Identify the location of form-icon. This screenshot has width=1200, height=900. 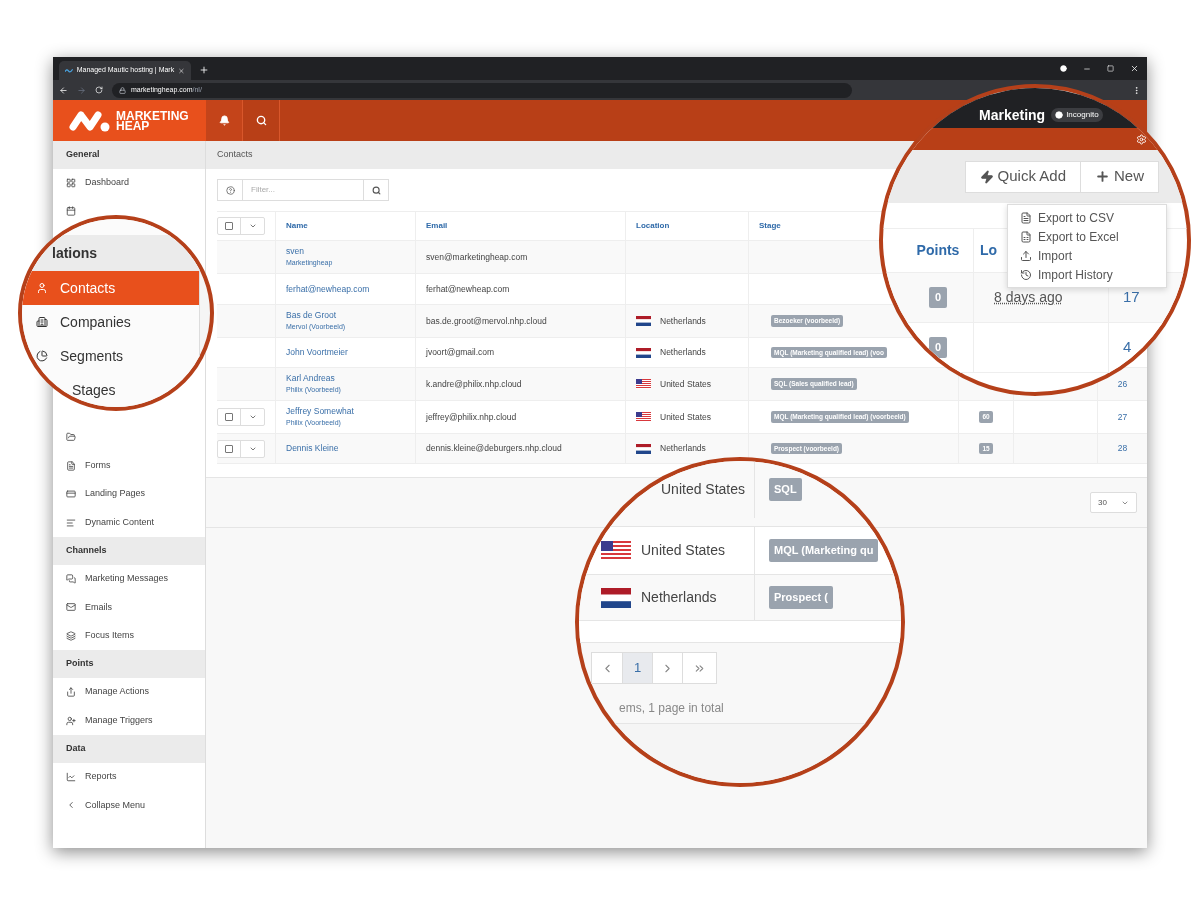
(71, 465).